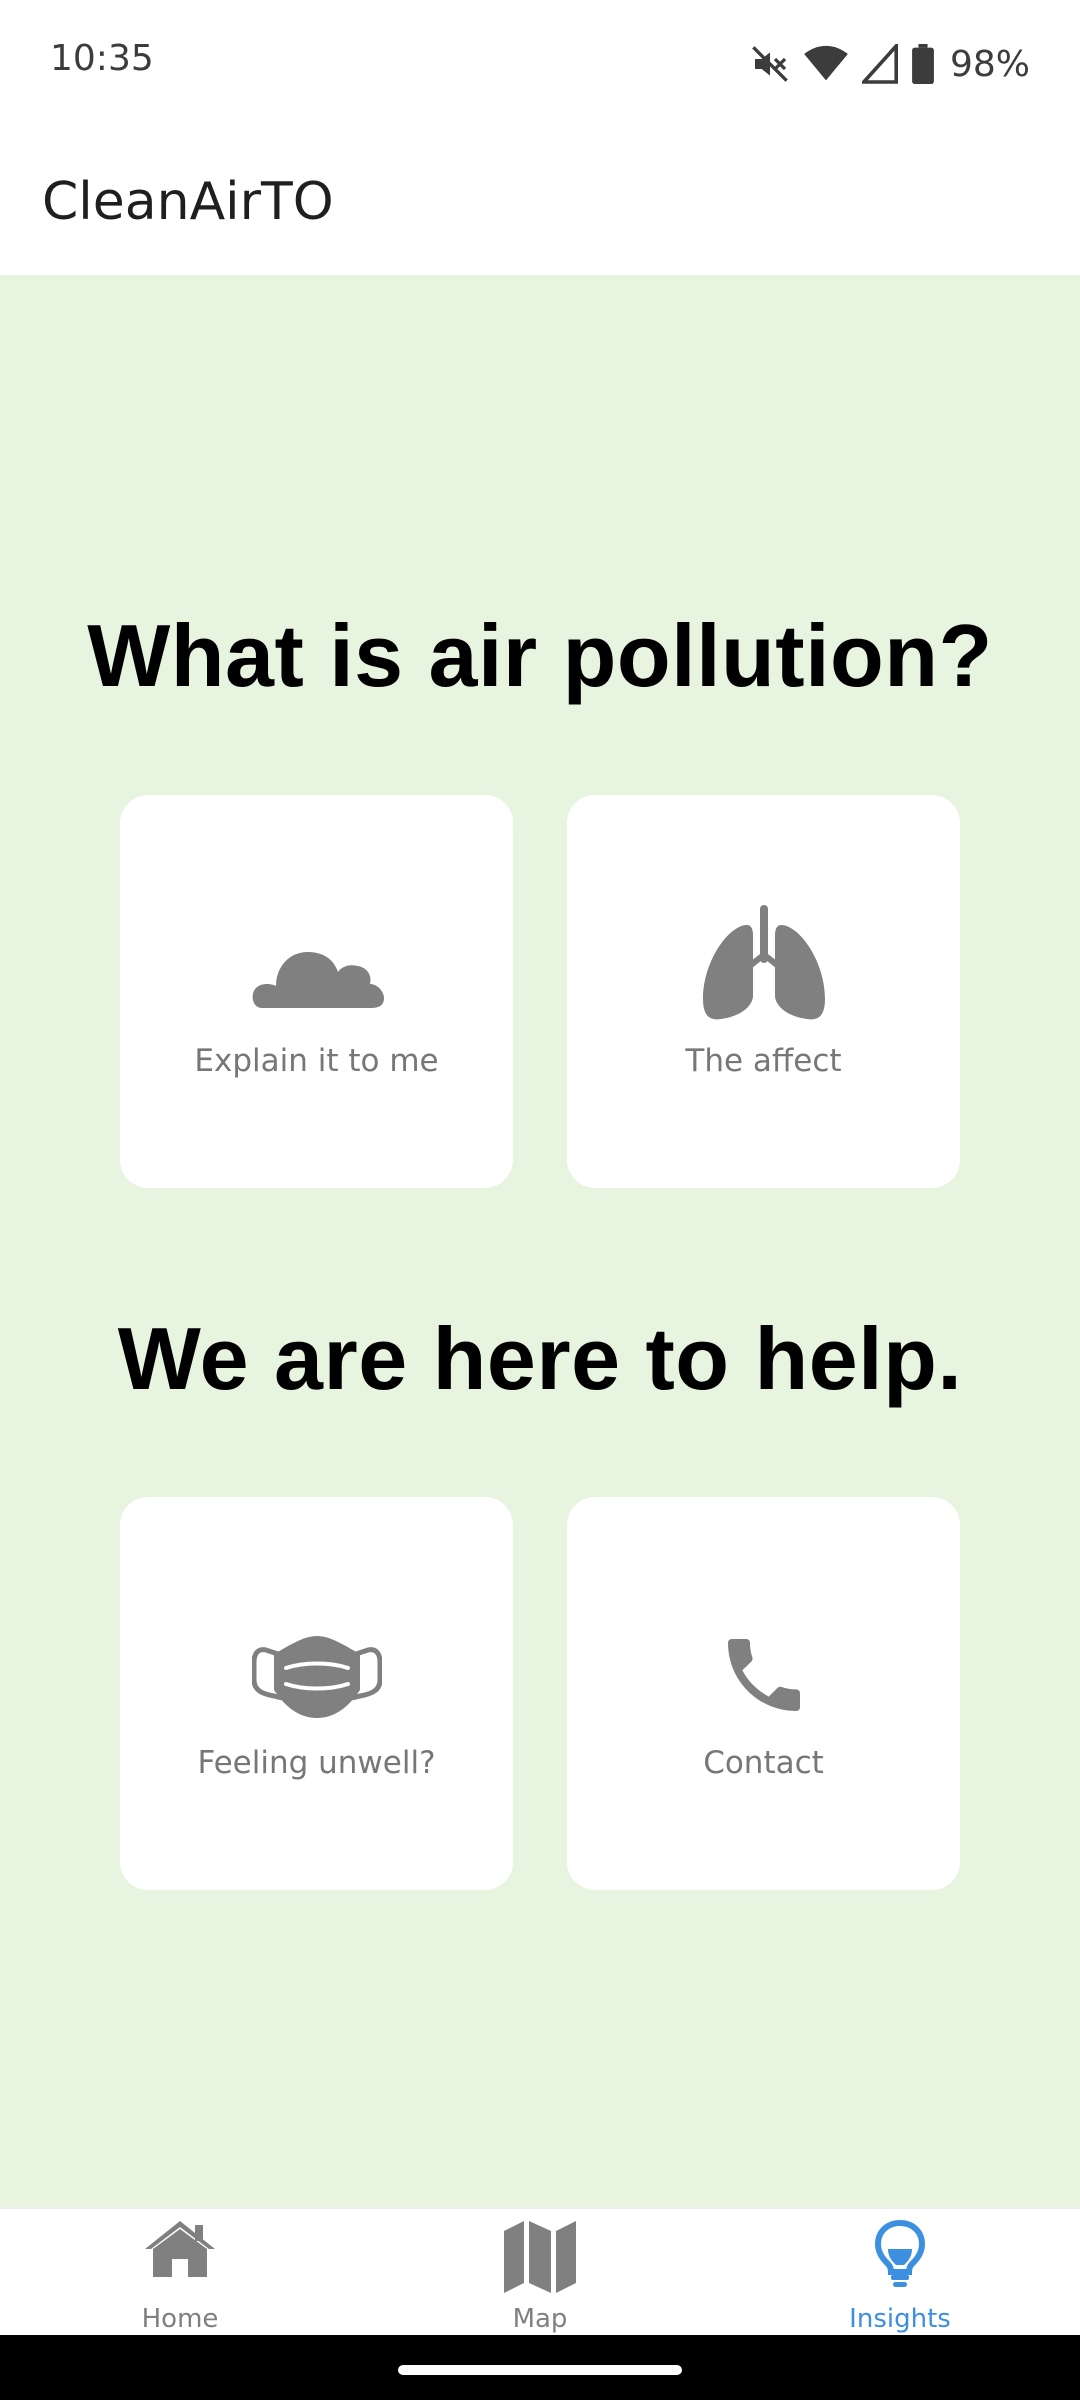 The image size is (1080, 2400). I want to click on the-affect-label: The affect, so click(763, 1061).